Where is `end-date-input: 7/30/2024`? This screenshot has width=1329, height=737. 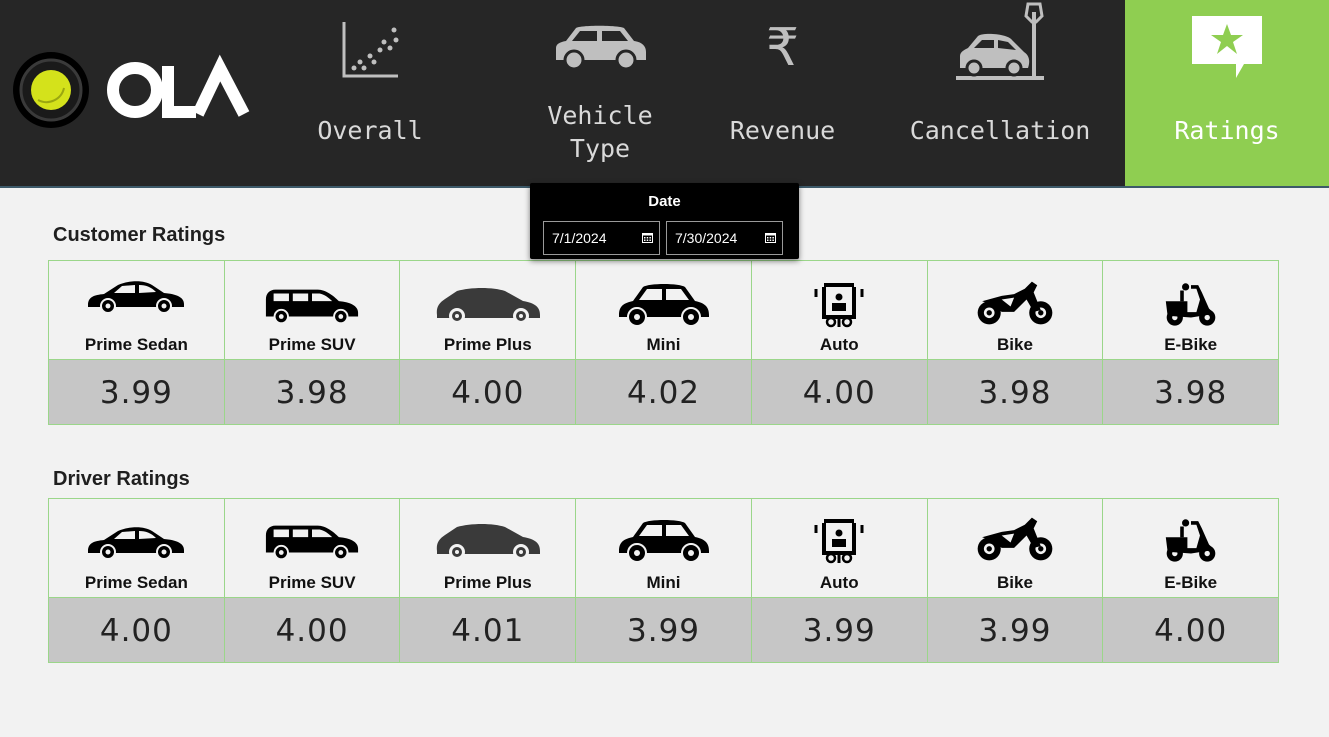 end-date-input: 7/30/2024 is located at coordinates (724, 238).